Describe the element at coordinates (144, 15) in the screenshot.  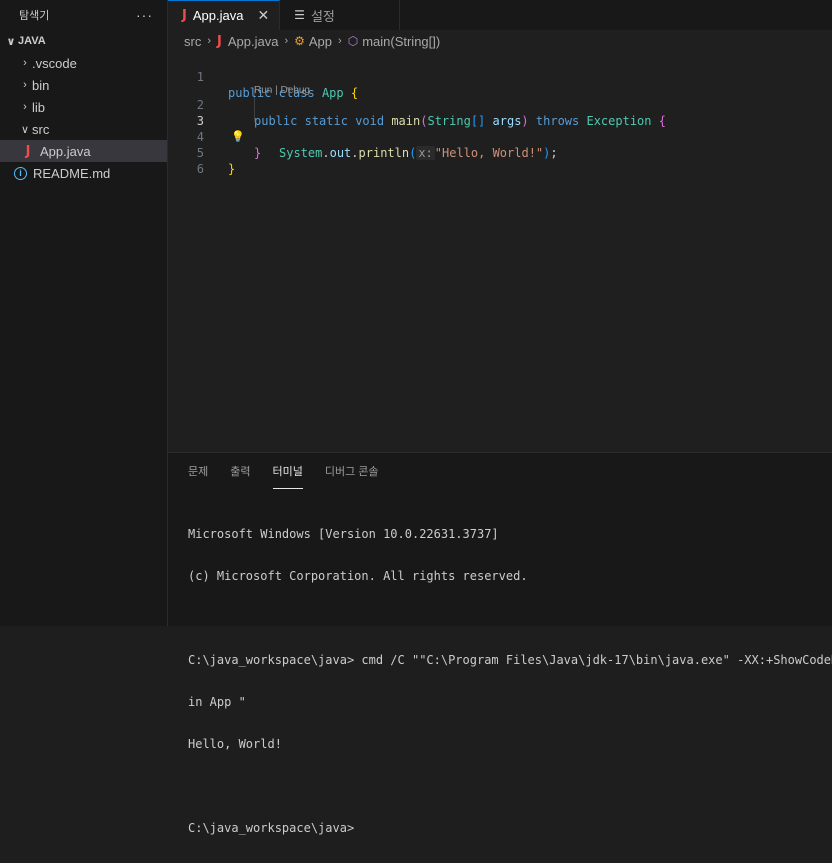
I see `more-actions-icon: ···` at that location.